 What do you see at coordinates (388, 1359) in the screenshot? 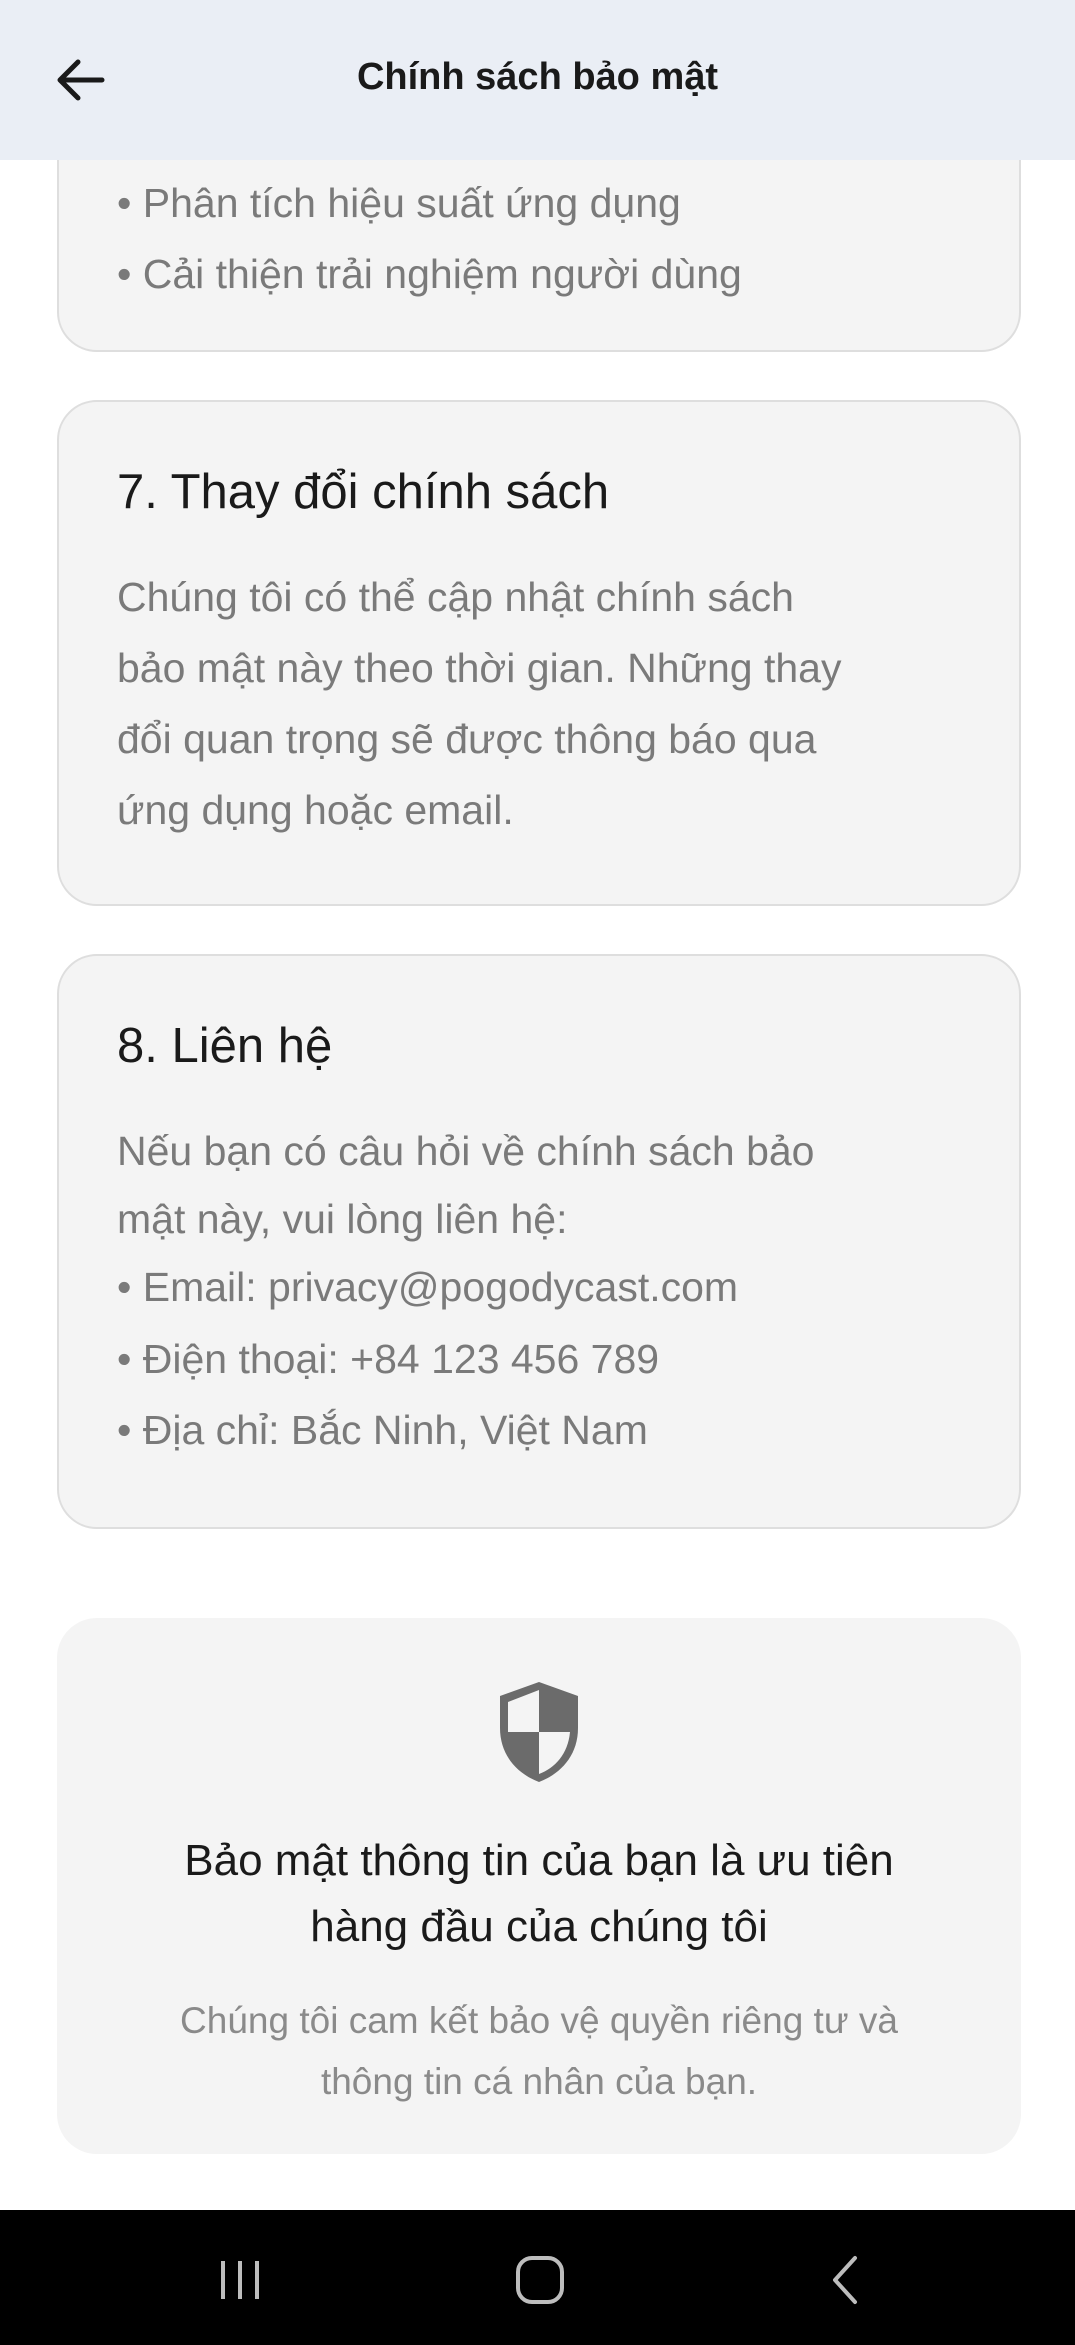
I see `contact-phone: • Điện thoại: +84 123 456 789` at bounding box center [388, 1359].